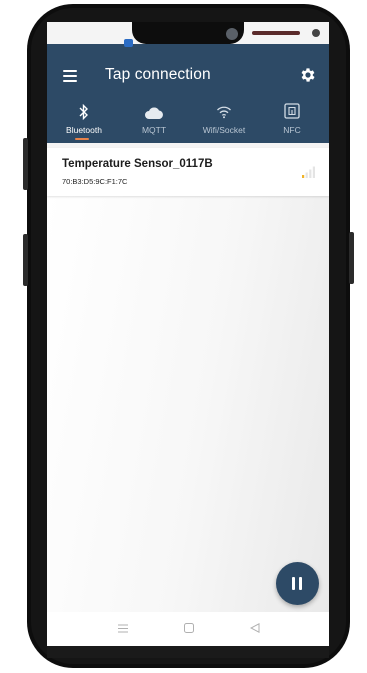  What do you see at coordinates (25, 164) in the screenshot?
I see `volume-button` at bounding box center [25, 164].